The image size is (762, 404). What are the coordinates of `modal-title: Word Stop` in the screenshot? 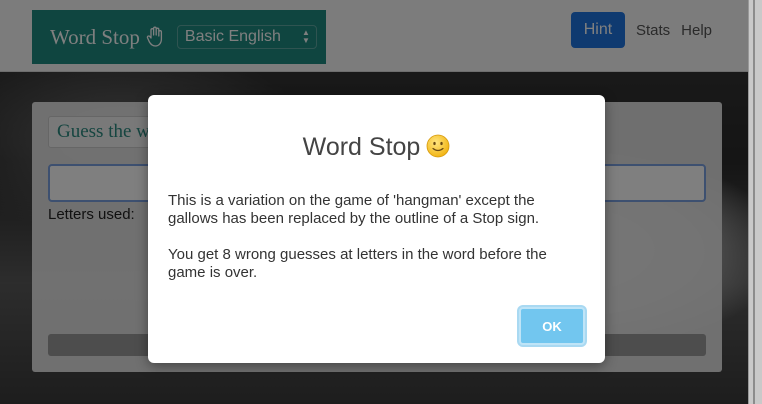 It's located at (376, 147).